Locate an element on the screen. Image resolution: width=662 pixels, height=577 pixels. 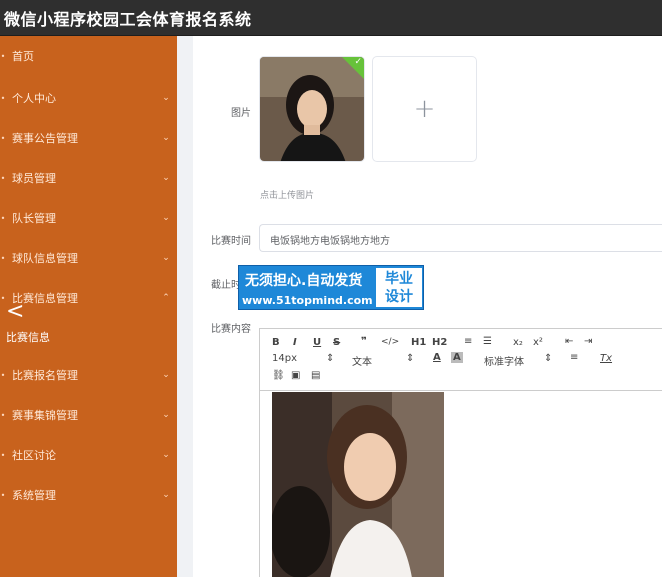
align-icon: ≡ is located at coordinates (574, 357).